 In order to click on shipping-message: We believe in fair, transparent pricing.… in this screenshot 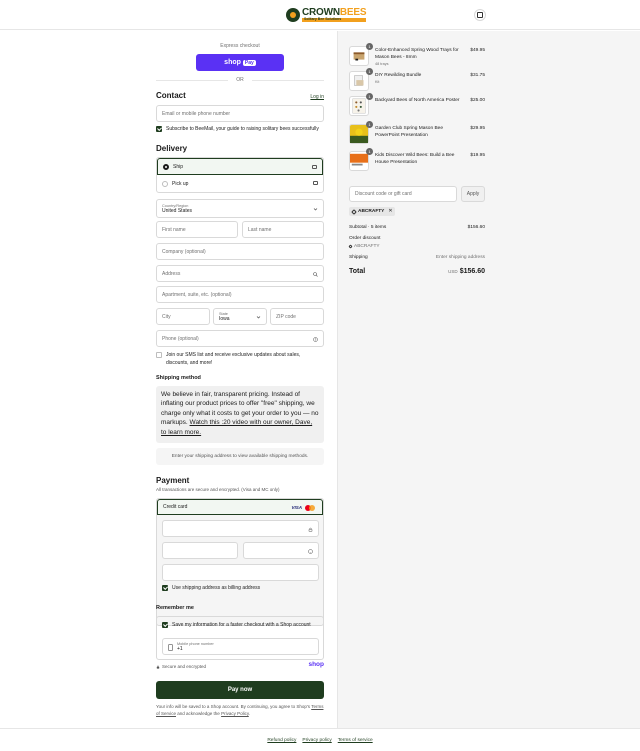, I will do `click(240, 414)`.